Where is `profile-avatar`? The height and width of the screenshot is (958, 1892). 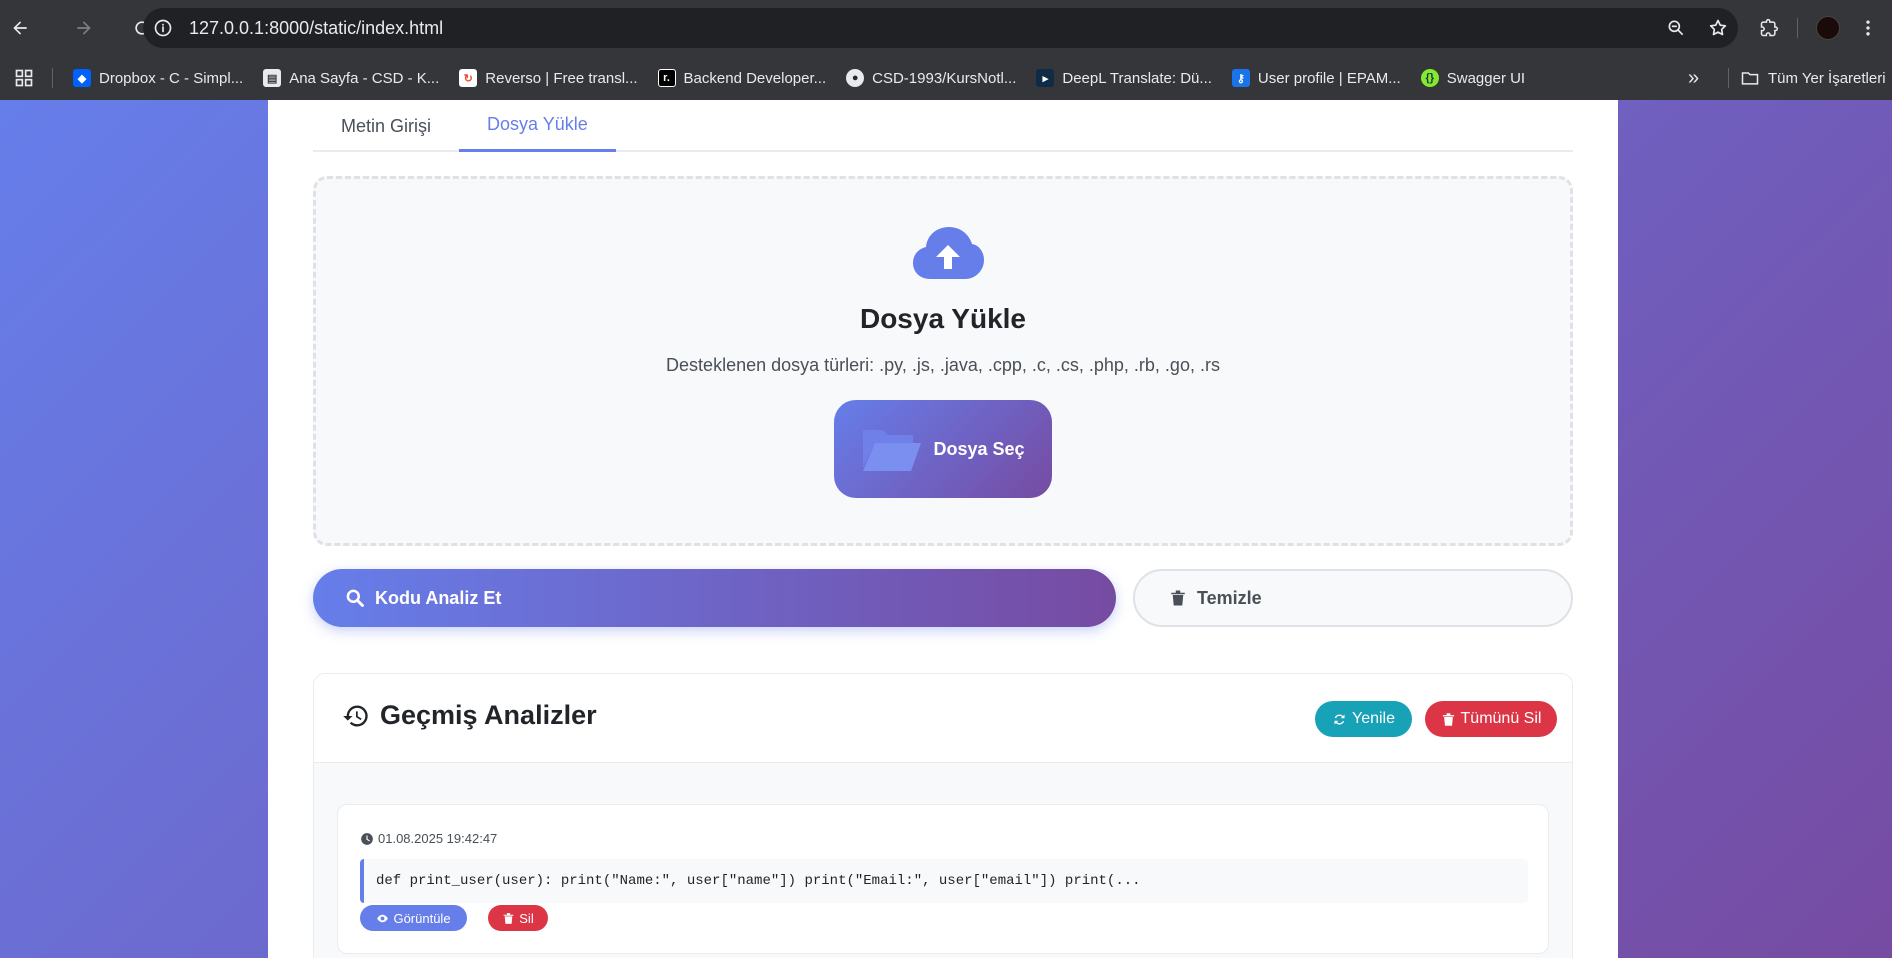 profile-avatar is located at coordinates (1828, 28).